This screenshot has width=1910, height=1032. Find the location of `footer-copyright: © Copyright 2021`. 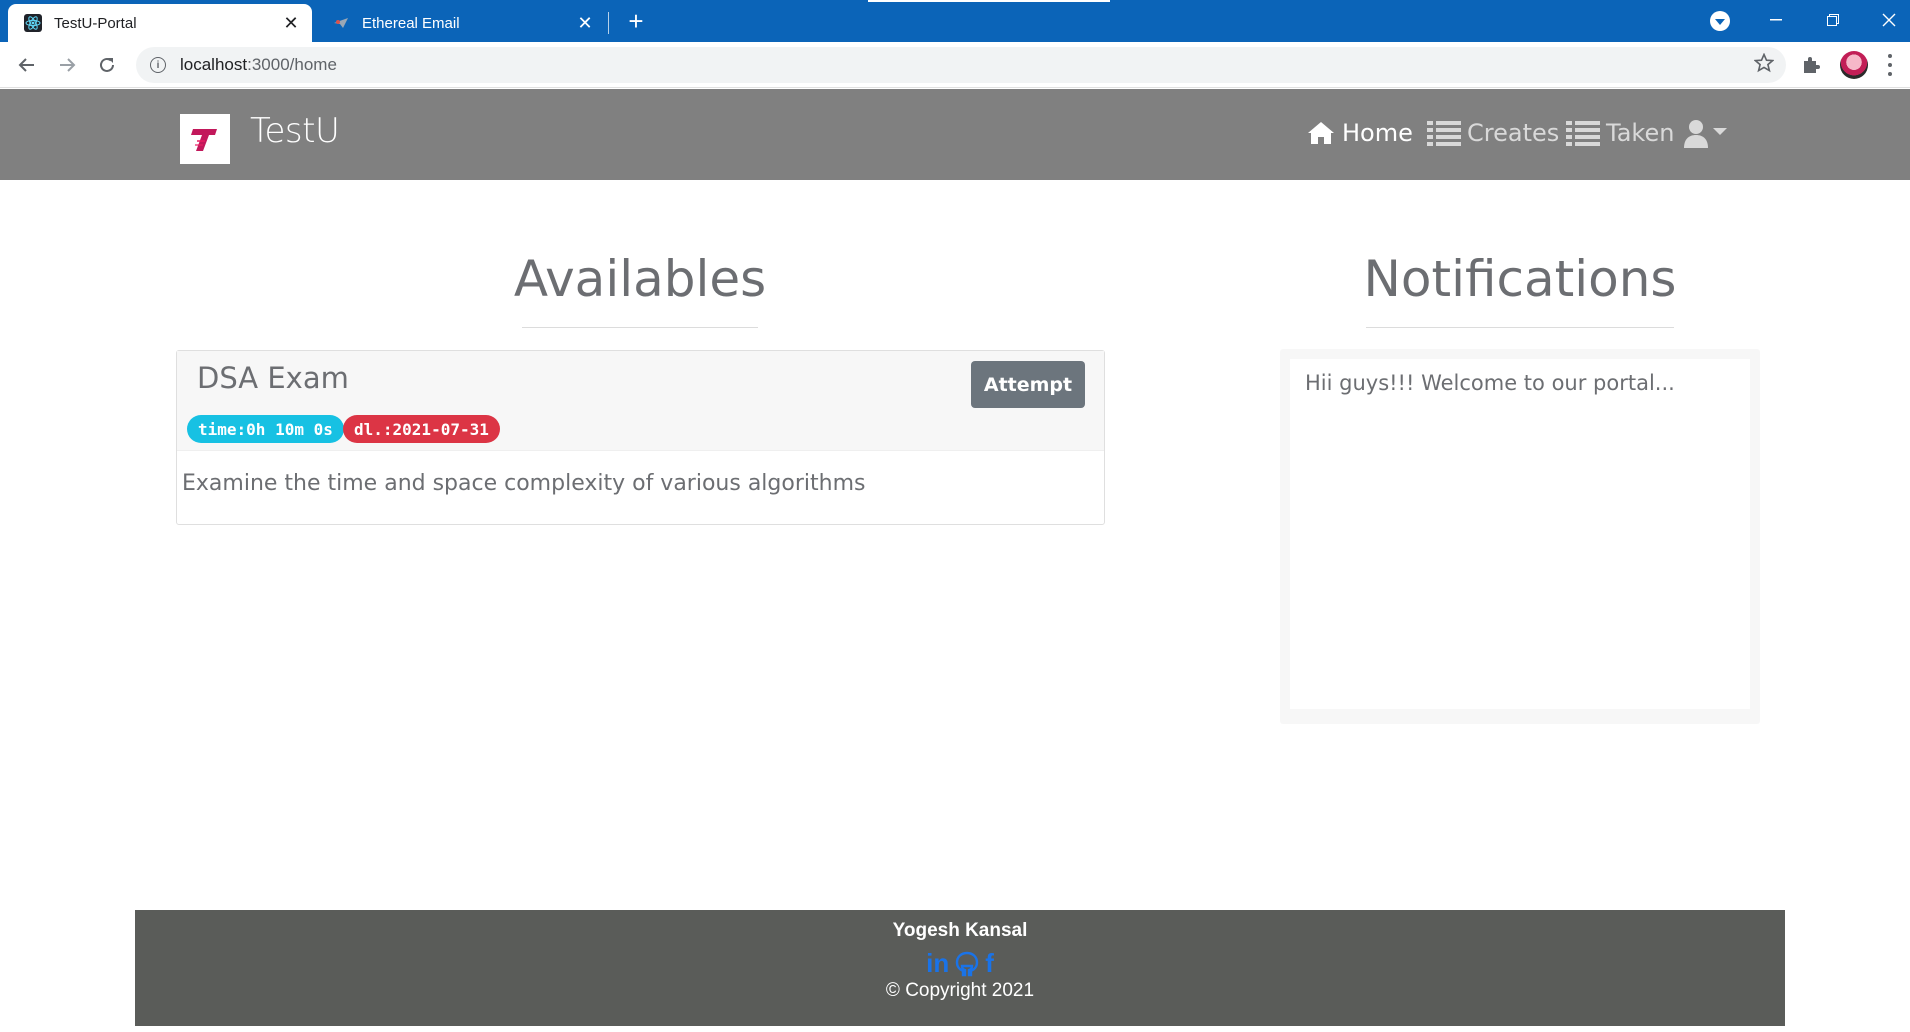

footer-copyright: © Copyright 2021 is located at coordinates (960, 990).